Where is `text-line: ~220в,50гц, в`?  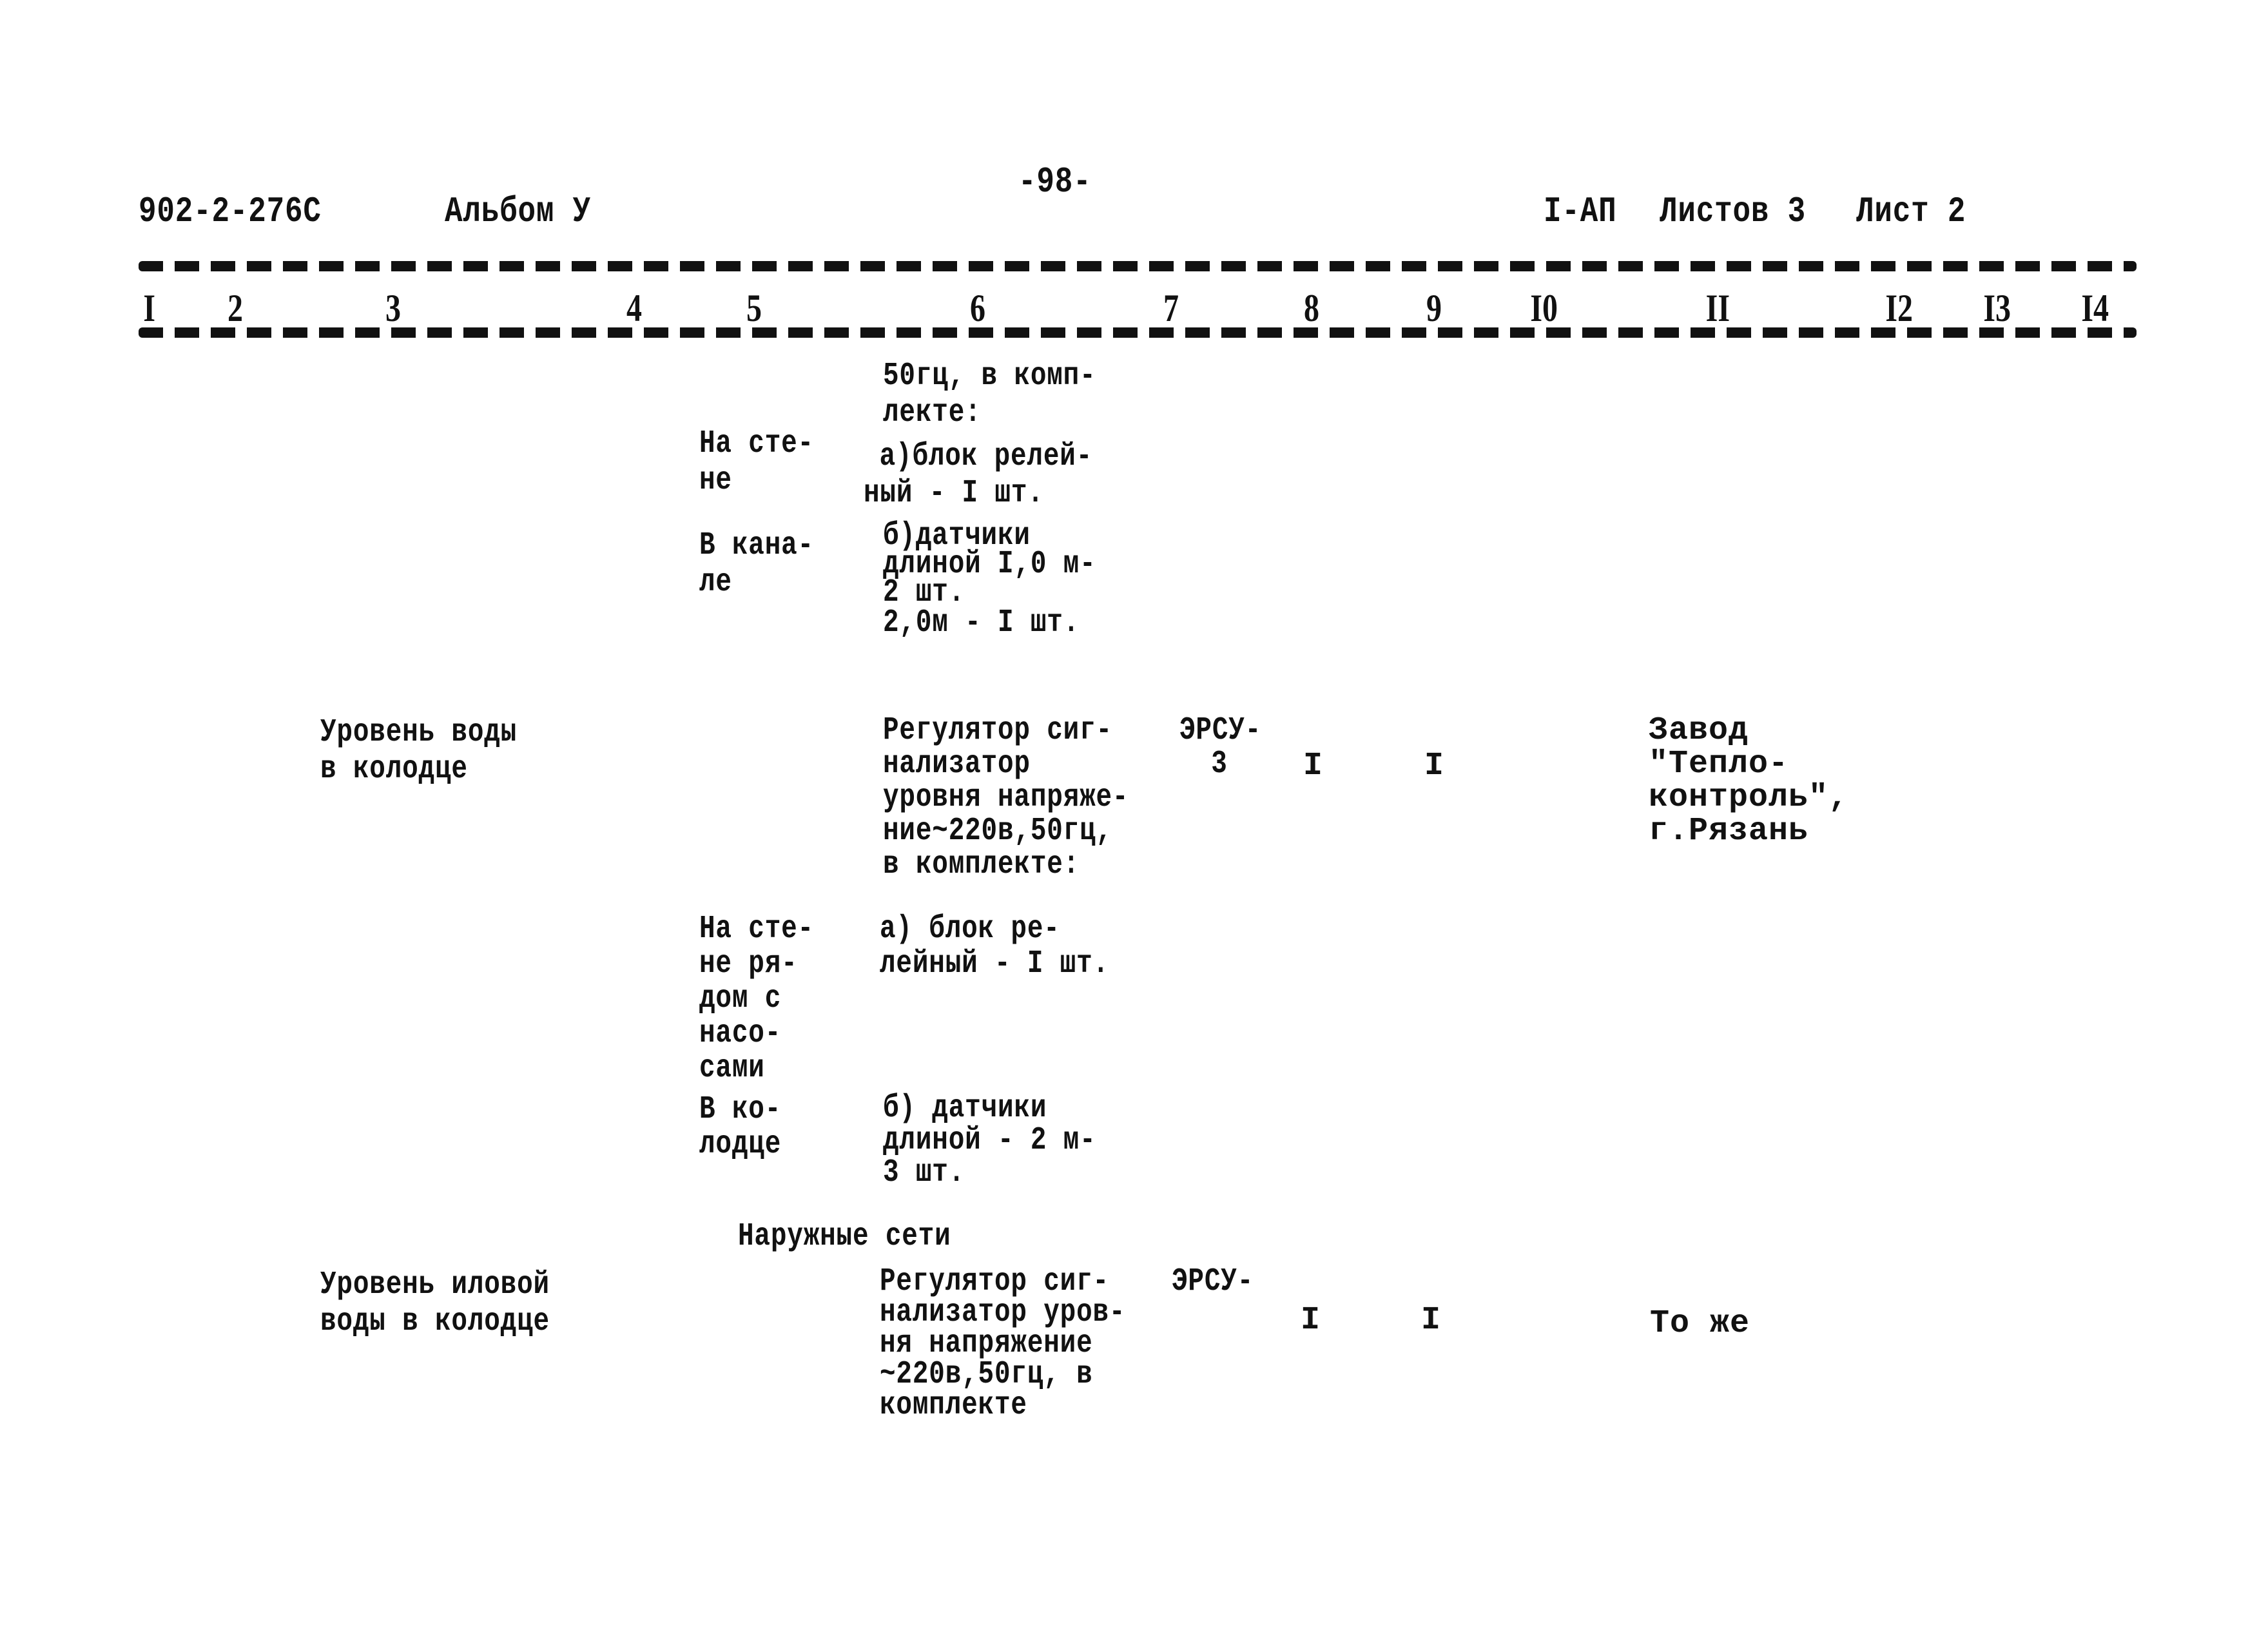 text-line: ~220в,50гц, в is located at coordinates (986, 1374).